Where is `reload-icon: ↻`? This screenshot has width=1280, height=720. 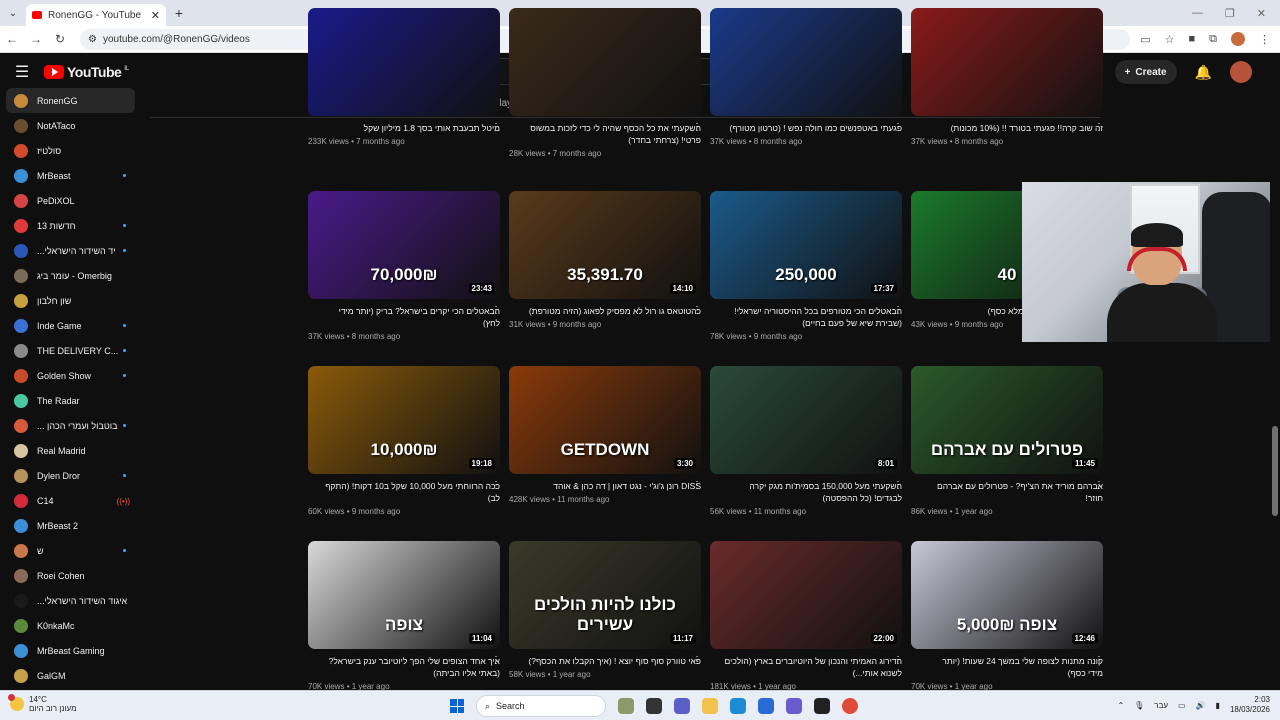
reload-icon: ↻ is located at coordinates (60, 39).